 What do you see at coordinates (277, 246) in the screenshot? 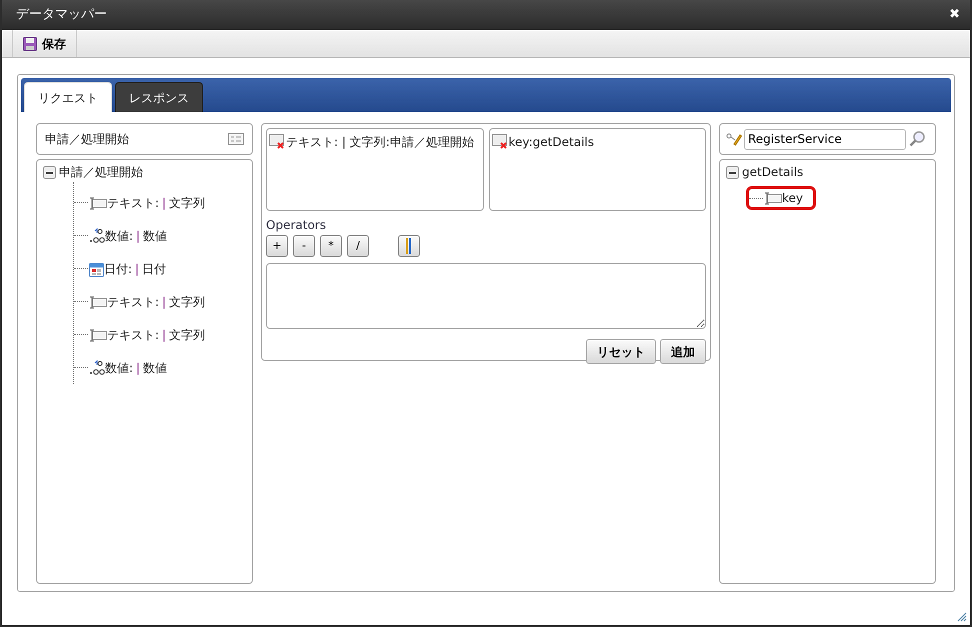
I see `operator-button: +` at bounding box center [277, 246].